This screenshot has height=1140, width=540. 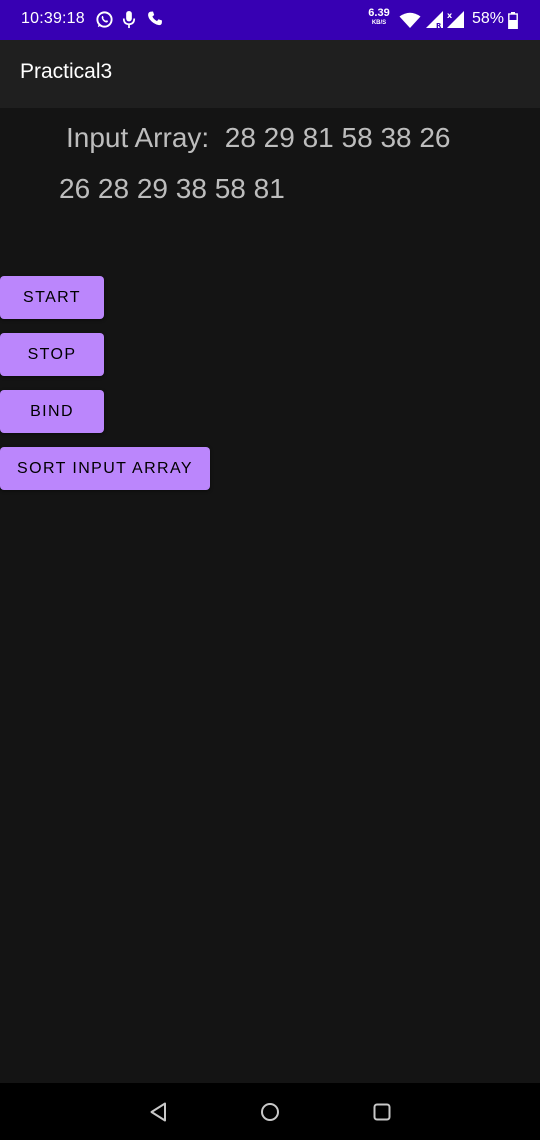 I want to click on status-bar: 10:39:18 6.39 KB/S R x 58%, so click(x=270, y=20).